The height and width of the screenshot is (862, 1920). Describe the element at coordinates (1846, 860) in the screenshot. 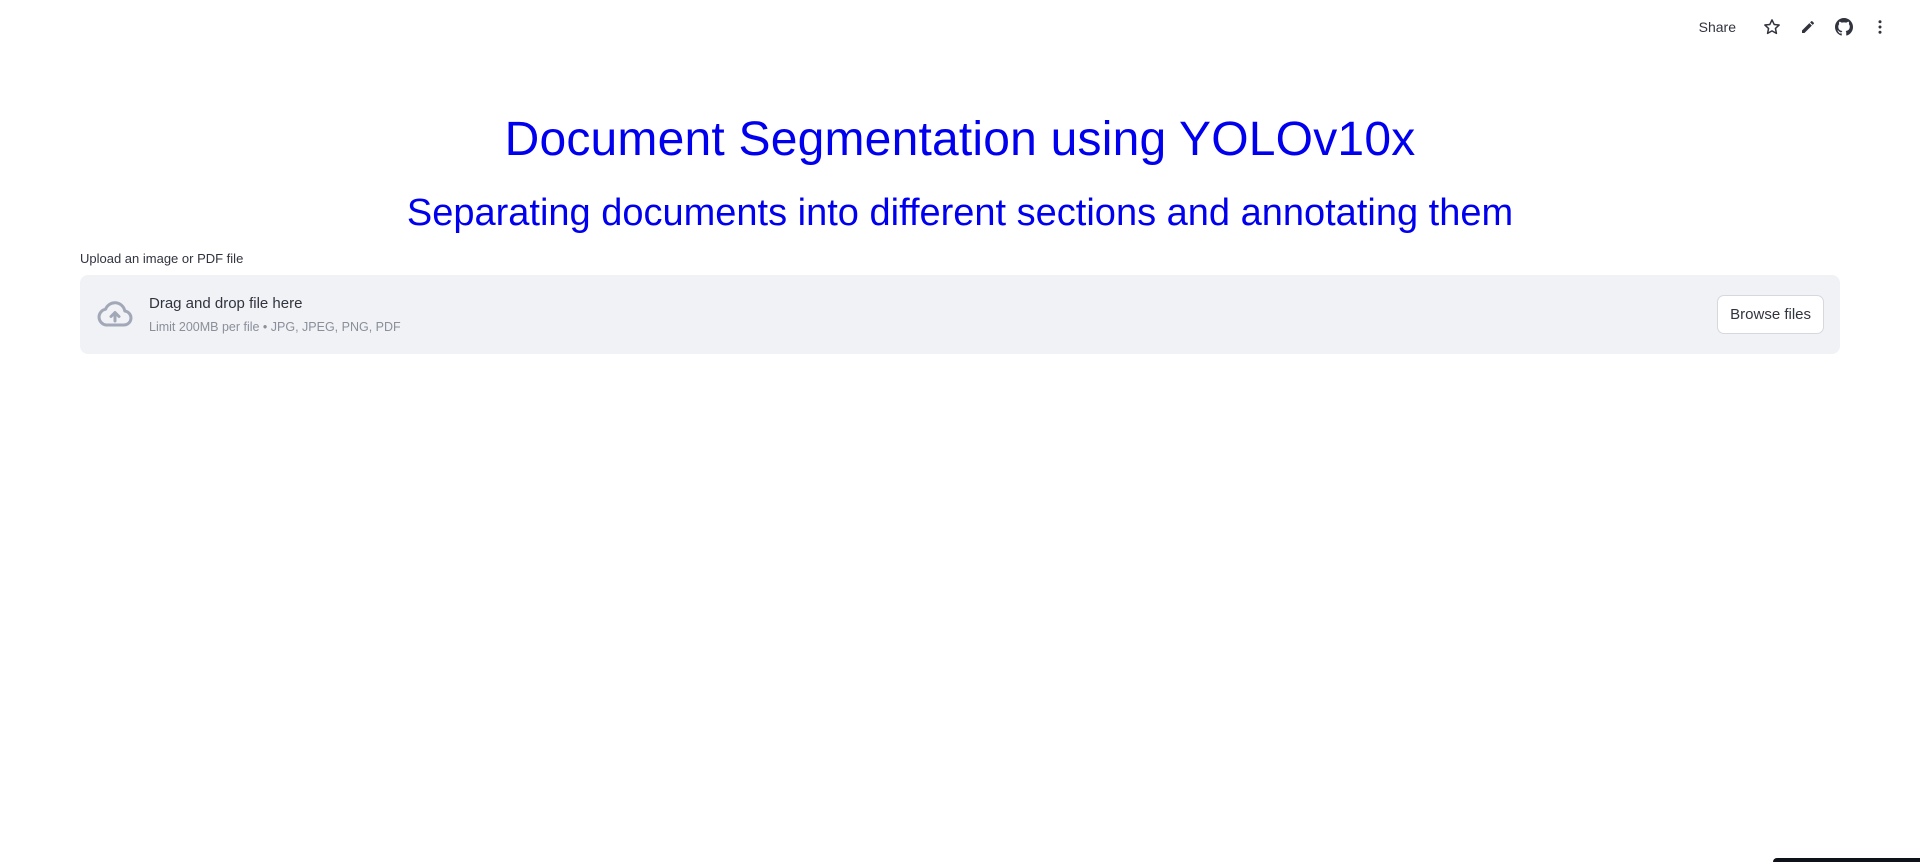

I see `corner-badge` at that location.